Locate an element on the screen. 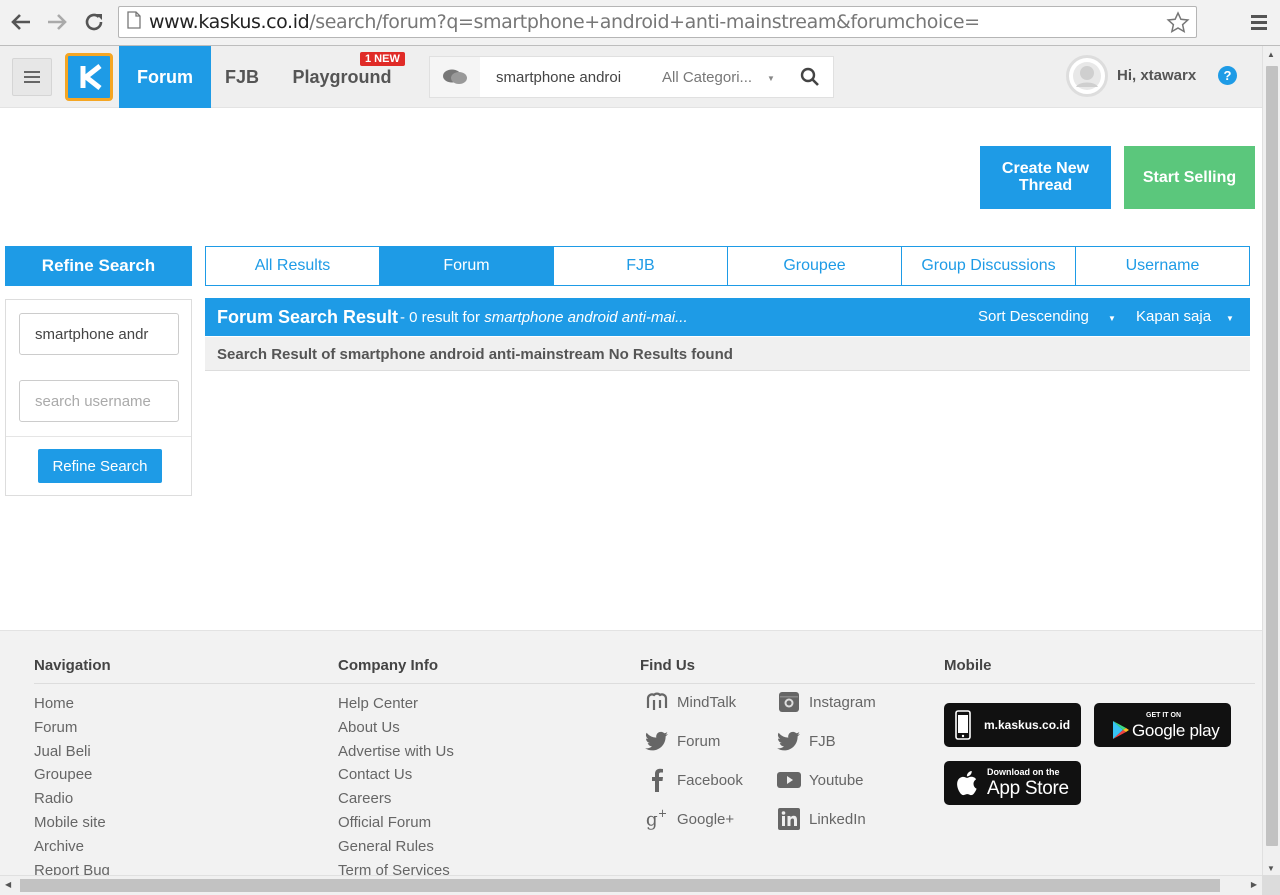  reload-button is located at coordinates (94, 22).